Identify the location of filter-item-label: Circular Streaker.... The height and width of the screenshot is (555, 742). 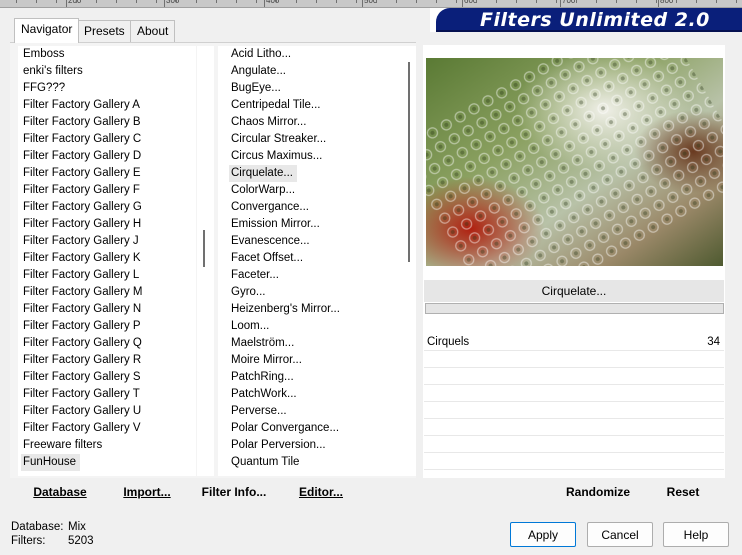
(279, 139).